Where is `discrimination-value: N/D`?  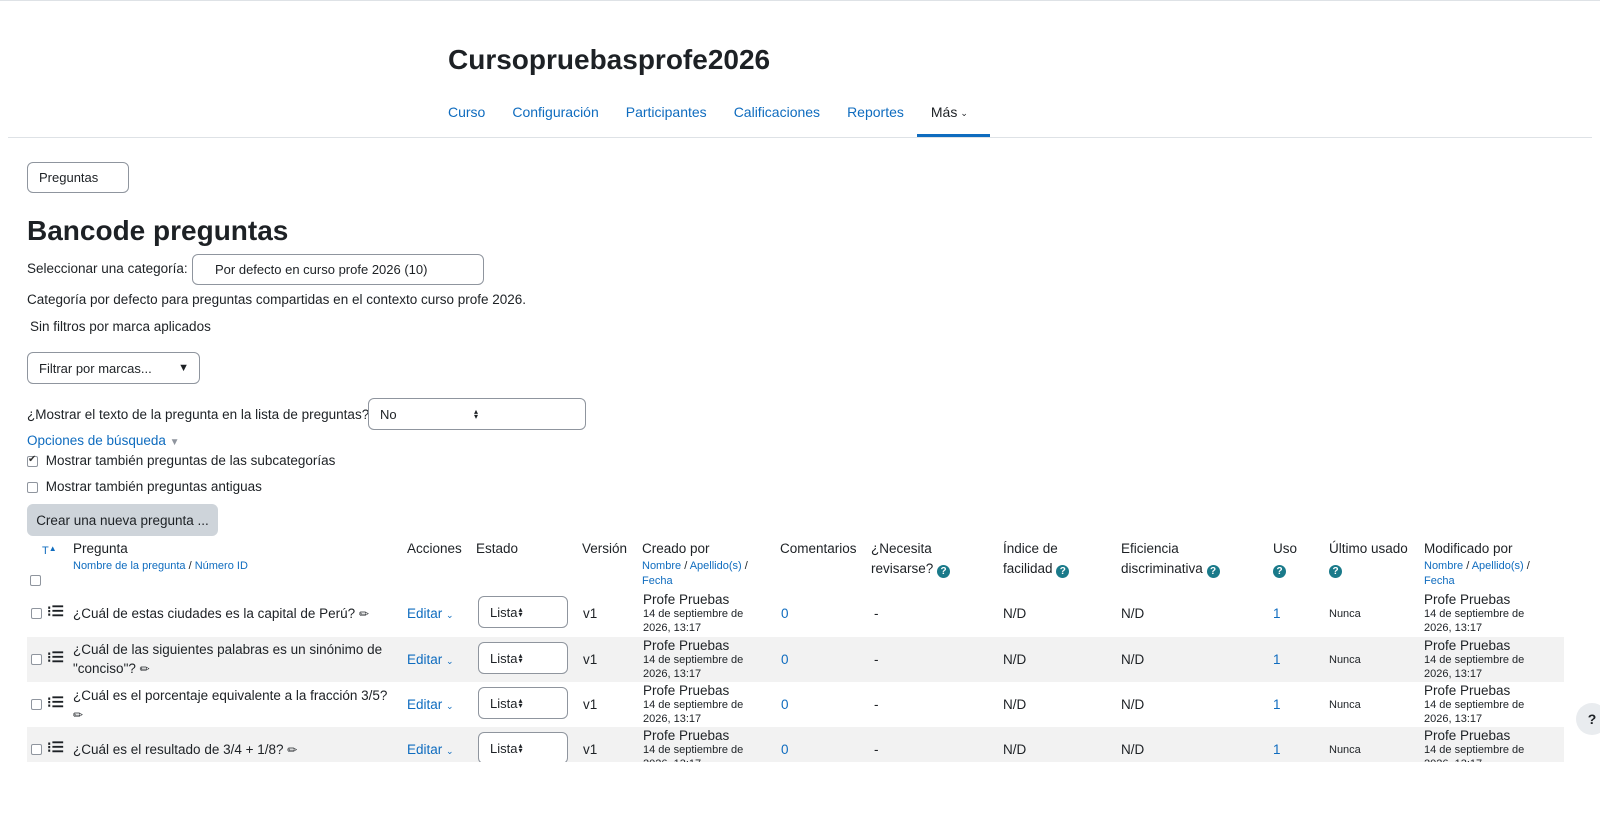
discrimination-value: N/D is located at coordinates (1133, 704).